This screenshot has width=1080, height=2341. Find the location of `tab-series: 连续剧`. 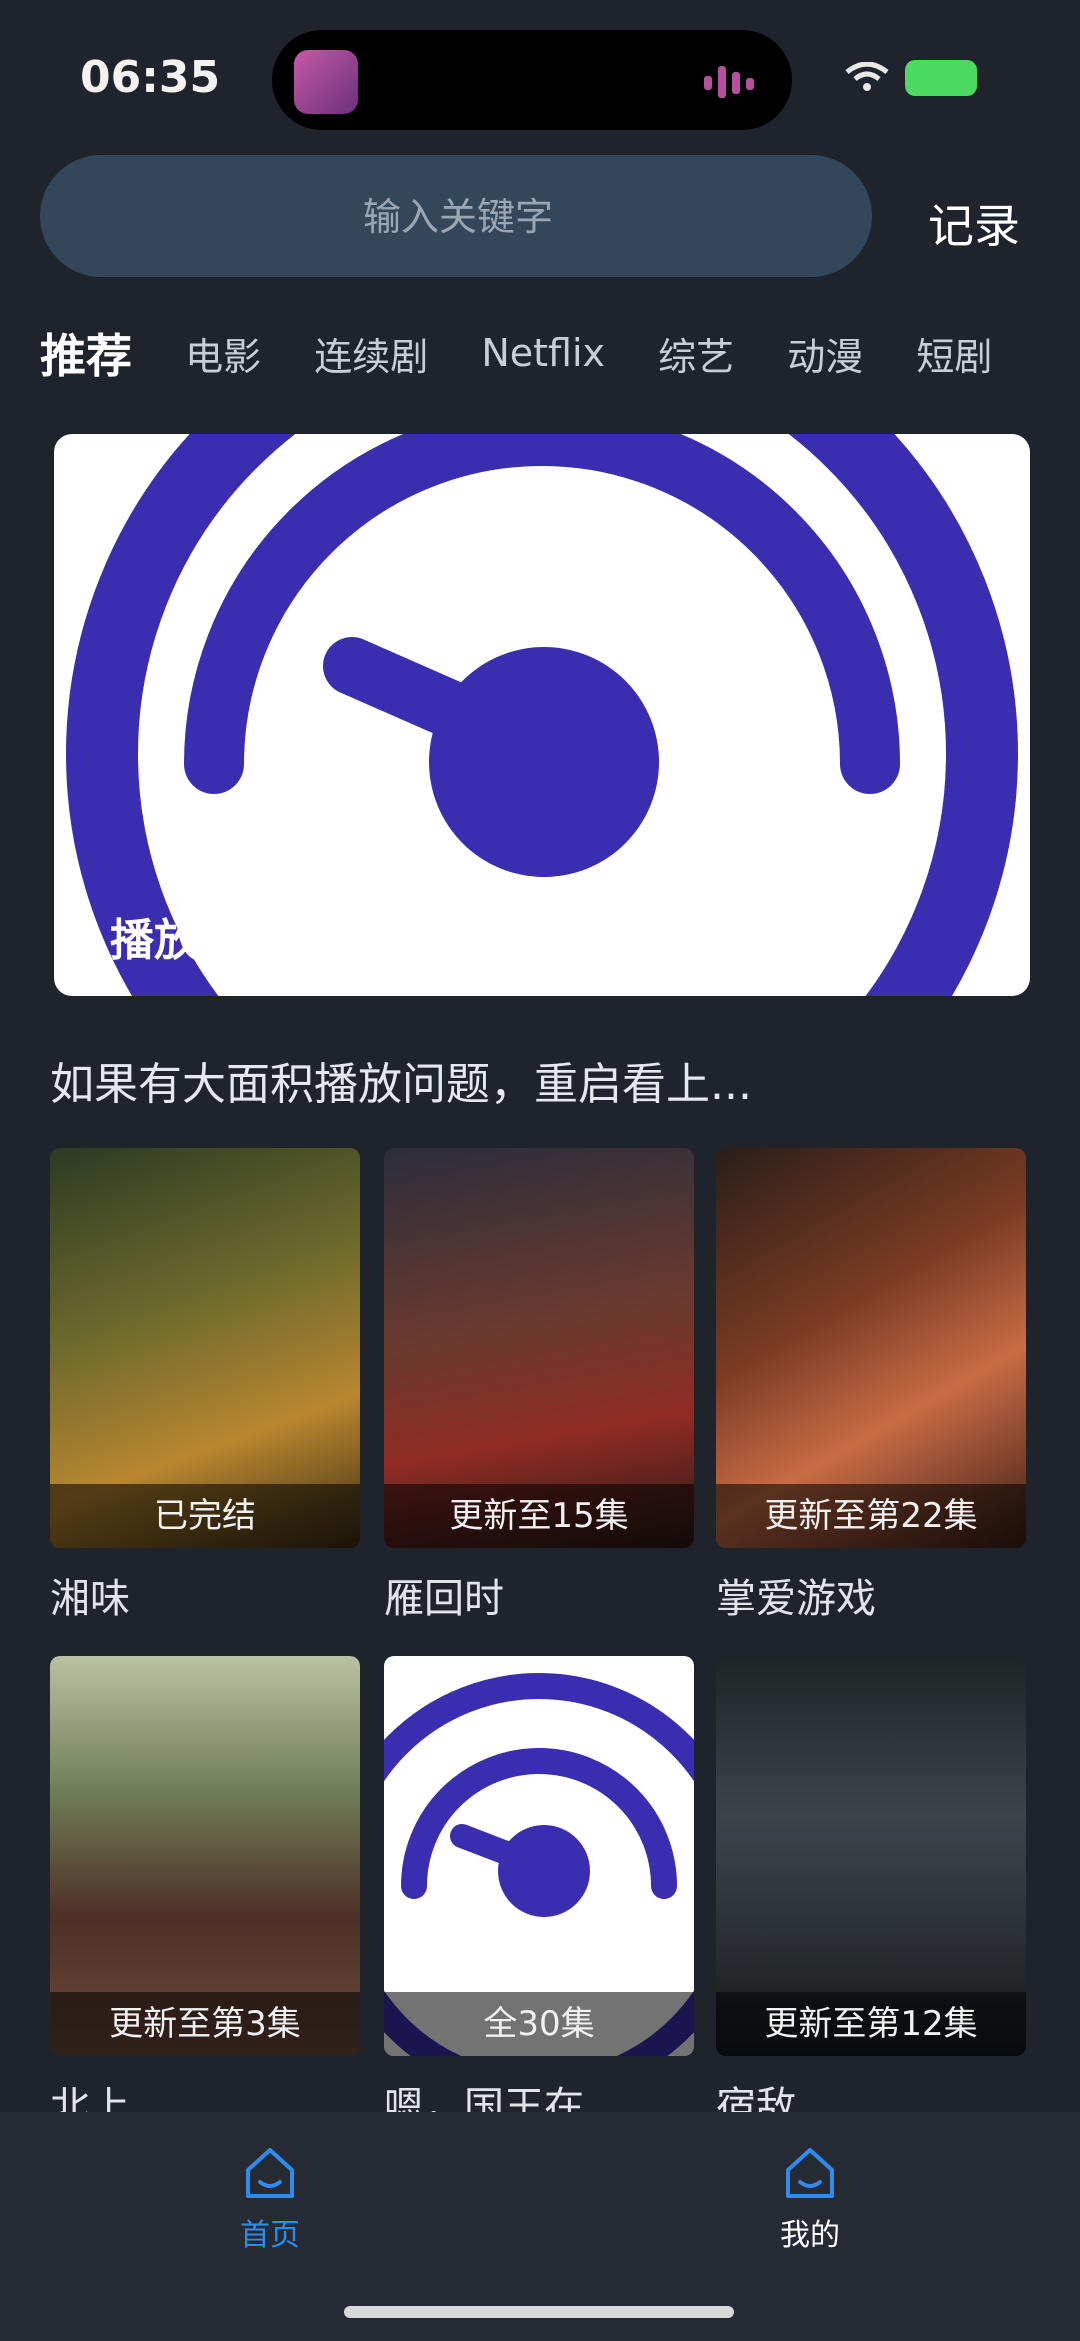

tab-series: 连续剧 is located at coordinates (371, 353).